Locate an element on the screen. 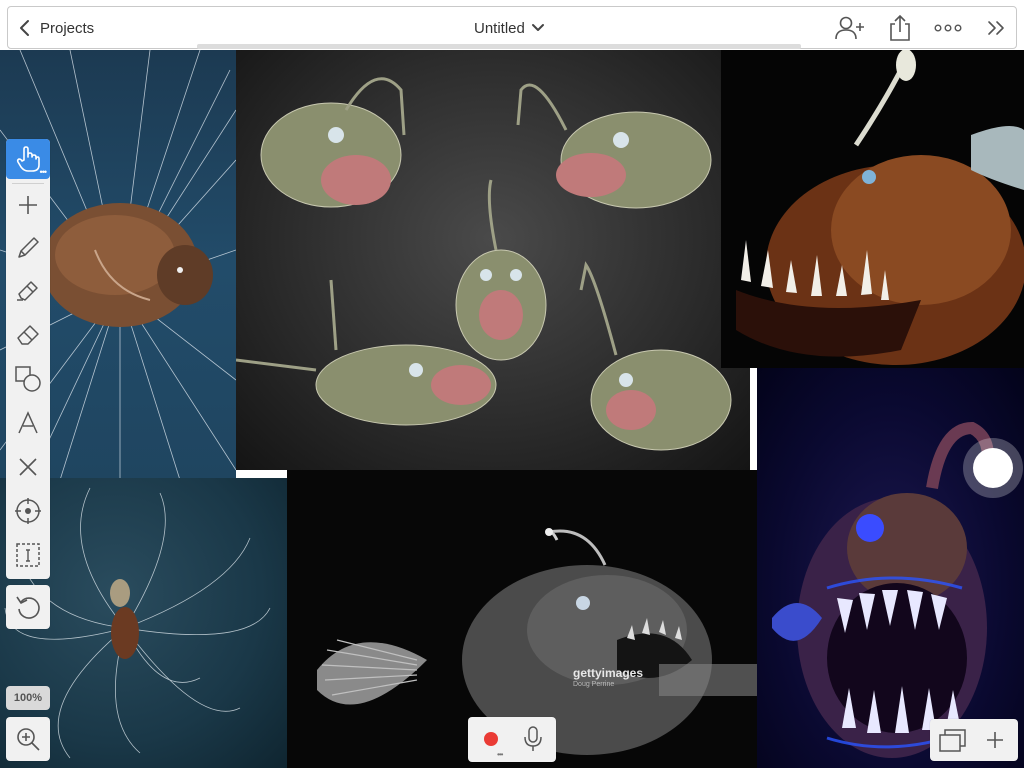  share-button is located at coordinates (900, 28).